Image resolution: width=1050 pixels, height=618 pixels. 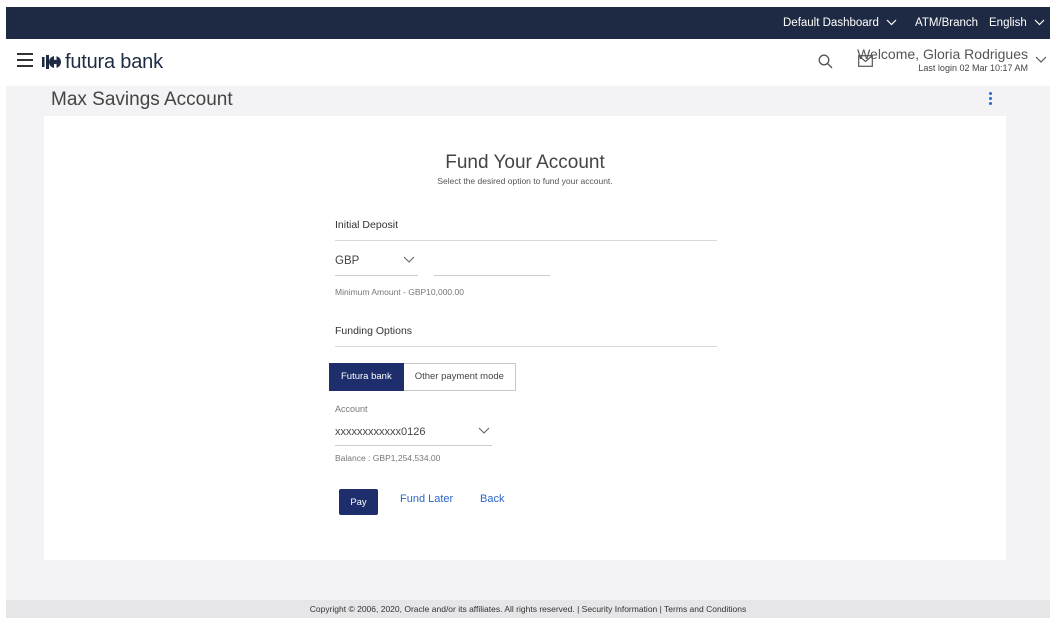 I want to click on funding-options-heading: Funding Options, so click(x=374, y=331).